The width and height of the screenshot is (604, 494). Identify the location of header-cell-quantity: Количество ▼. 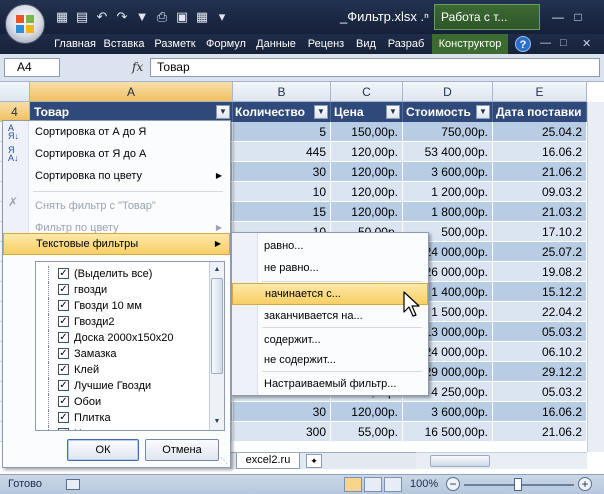
(282, 112).